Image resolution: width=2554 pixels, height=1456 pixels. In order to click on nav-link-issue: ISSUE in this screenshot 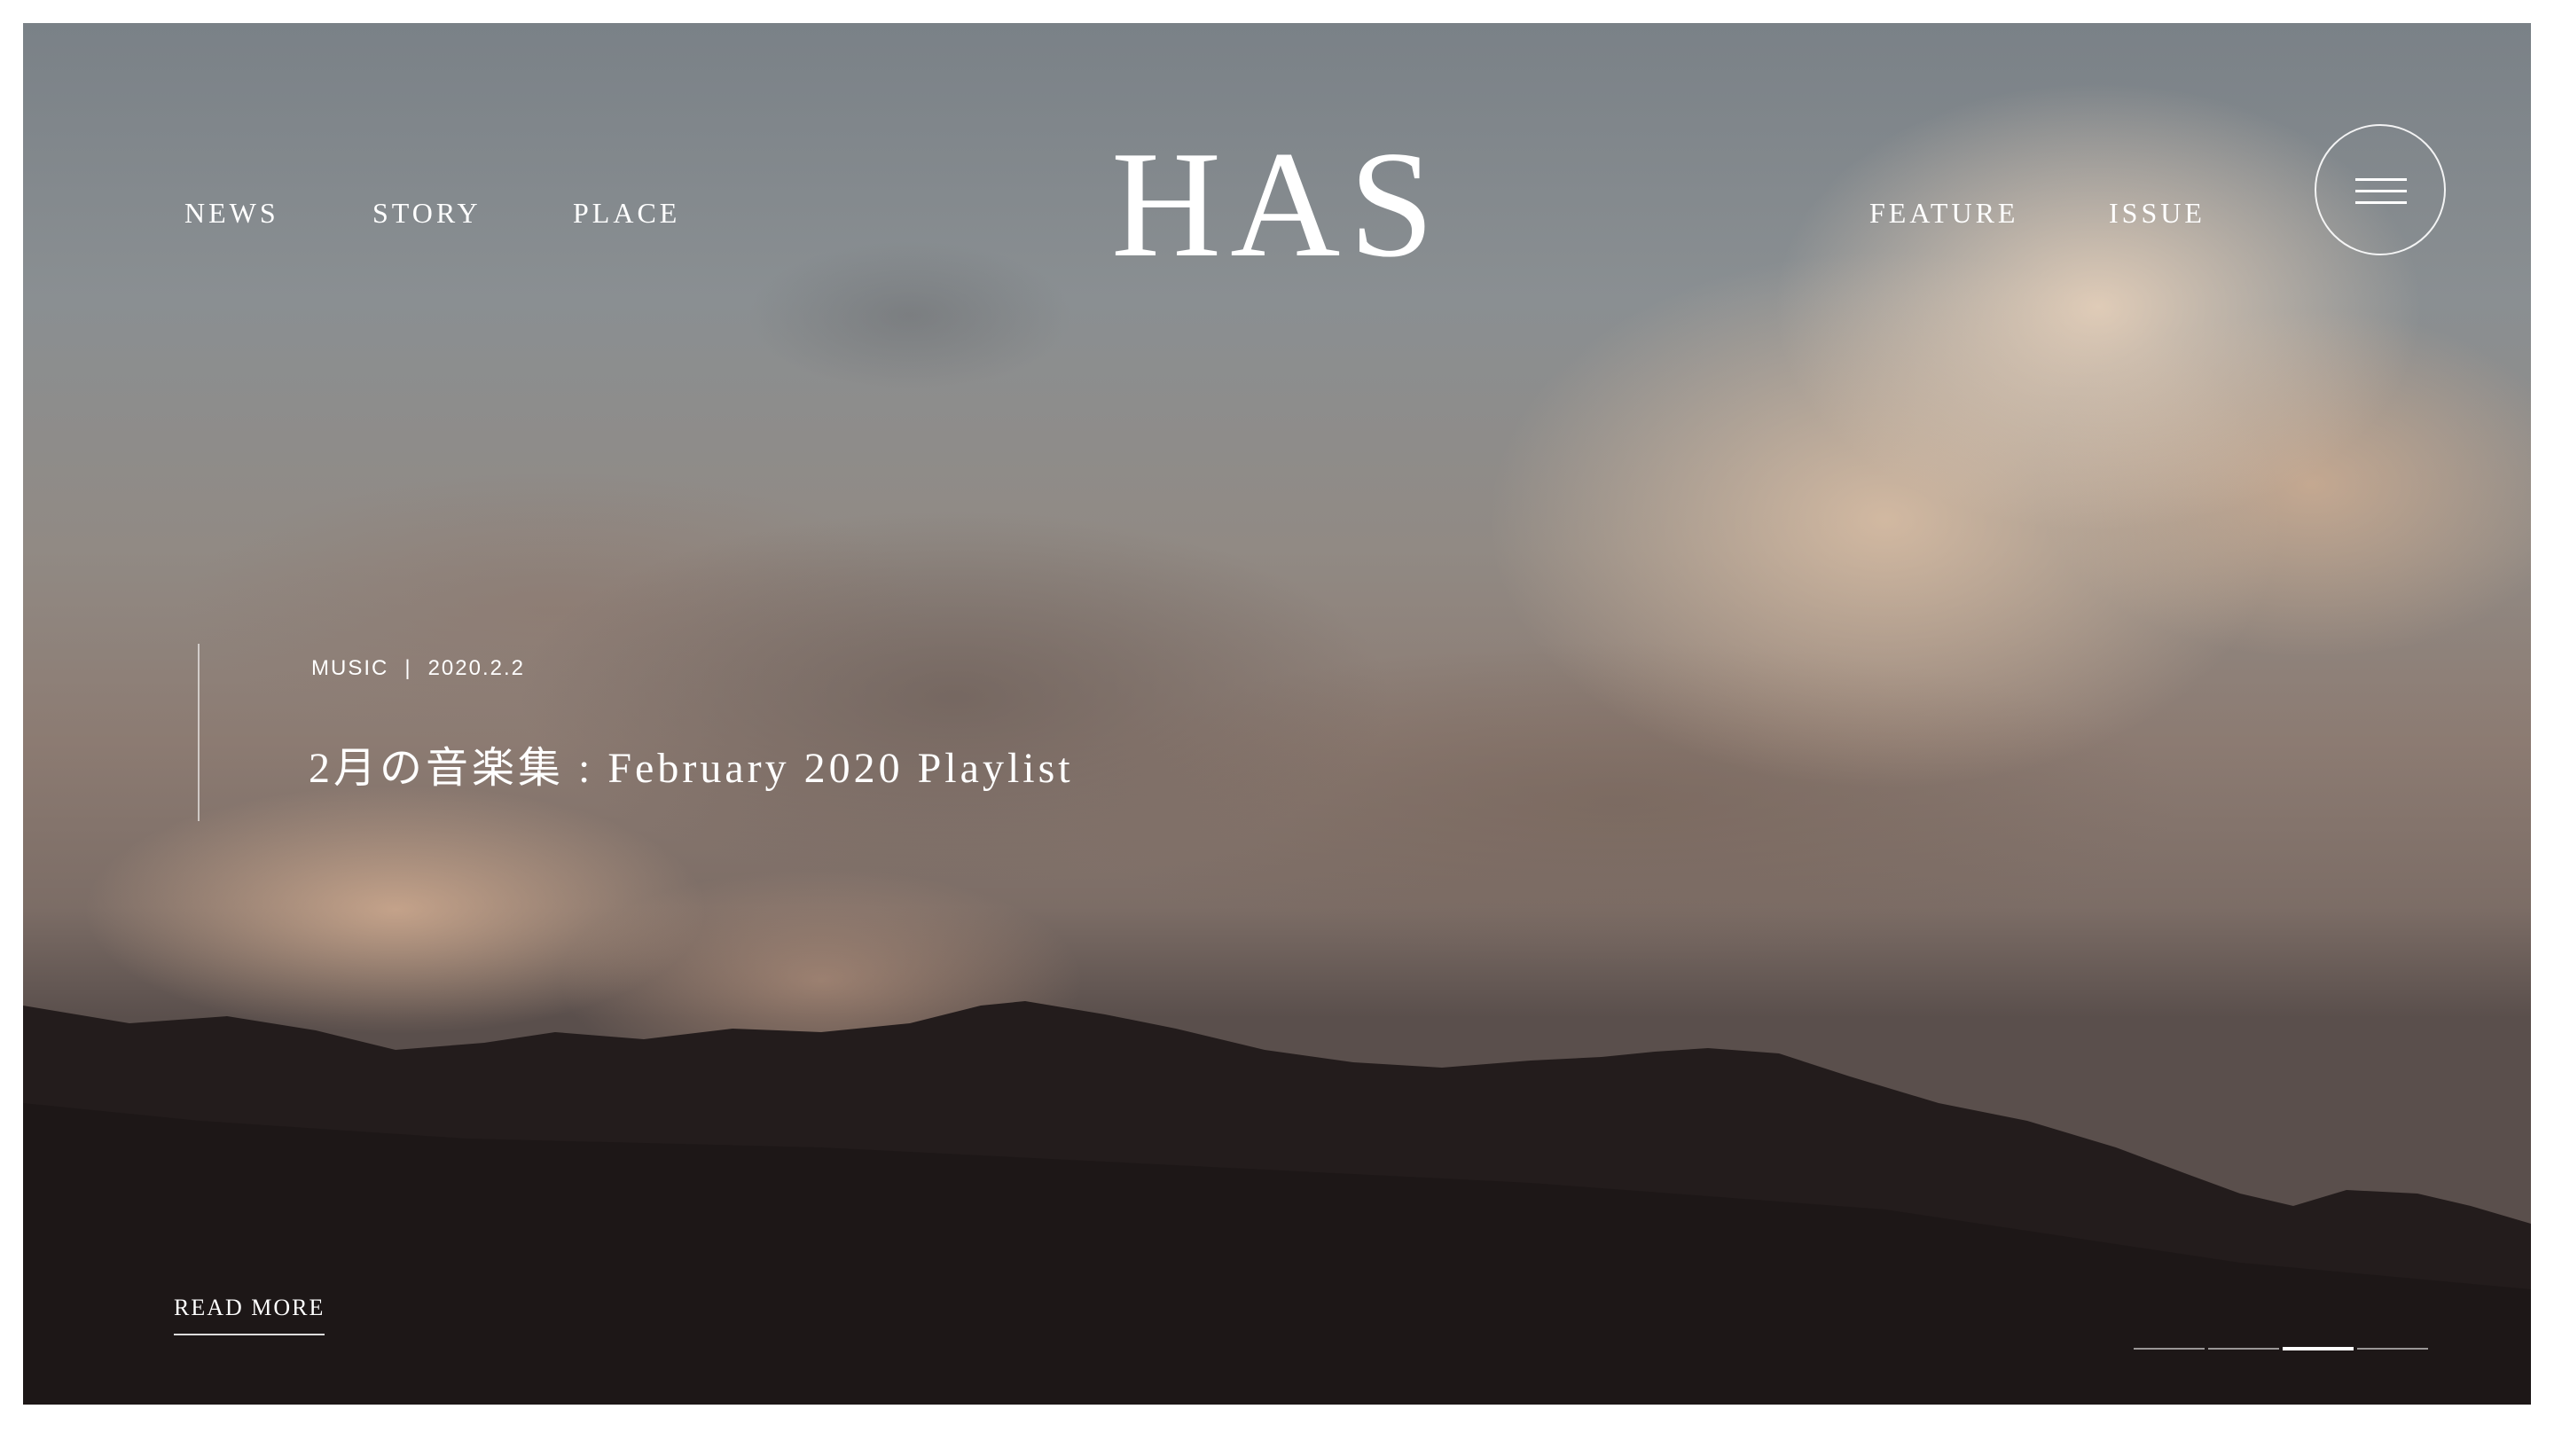, I will do `click(2157, 213)`.